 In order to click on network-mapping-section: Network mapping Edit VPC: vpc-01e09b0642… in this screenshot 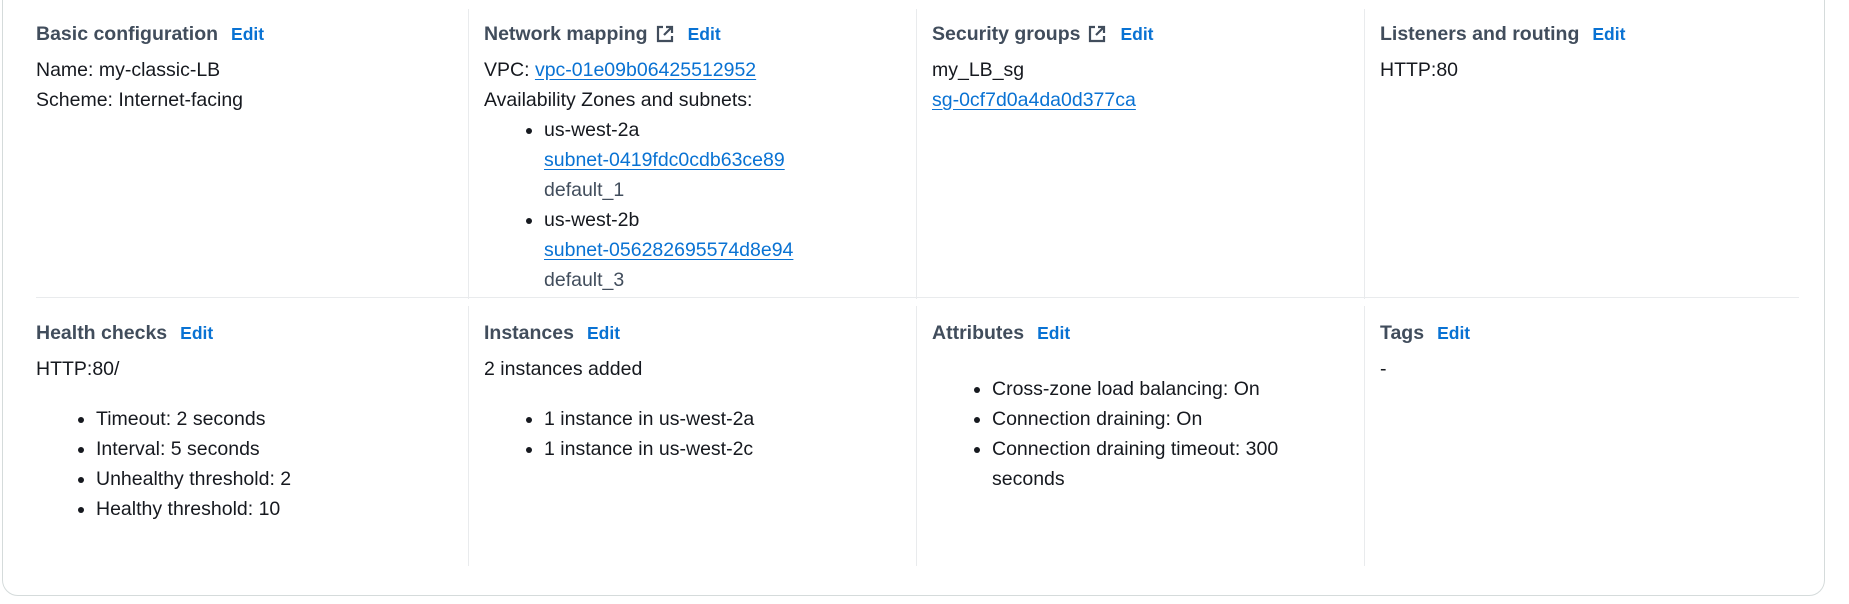, I will do `click(699, 148)`.